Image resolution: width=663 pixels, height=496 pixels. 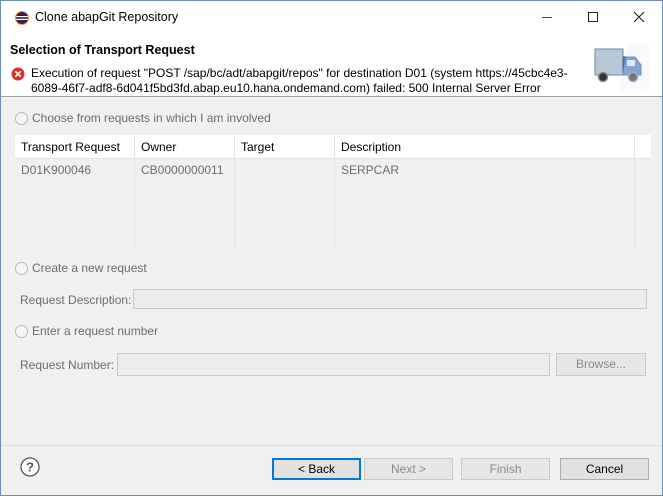 I want to click on maximize-button, so click(x=593, y=17).